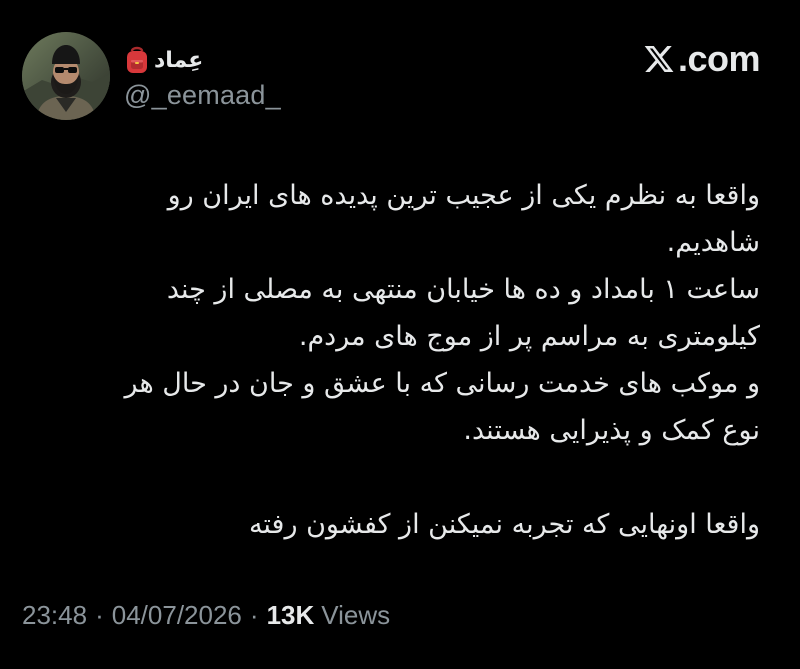  I want to click on tweet-line: کیلومتری به مراسم پر از موج های مردم., so click(529, 336).